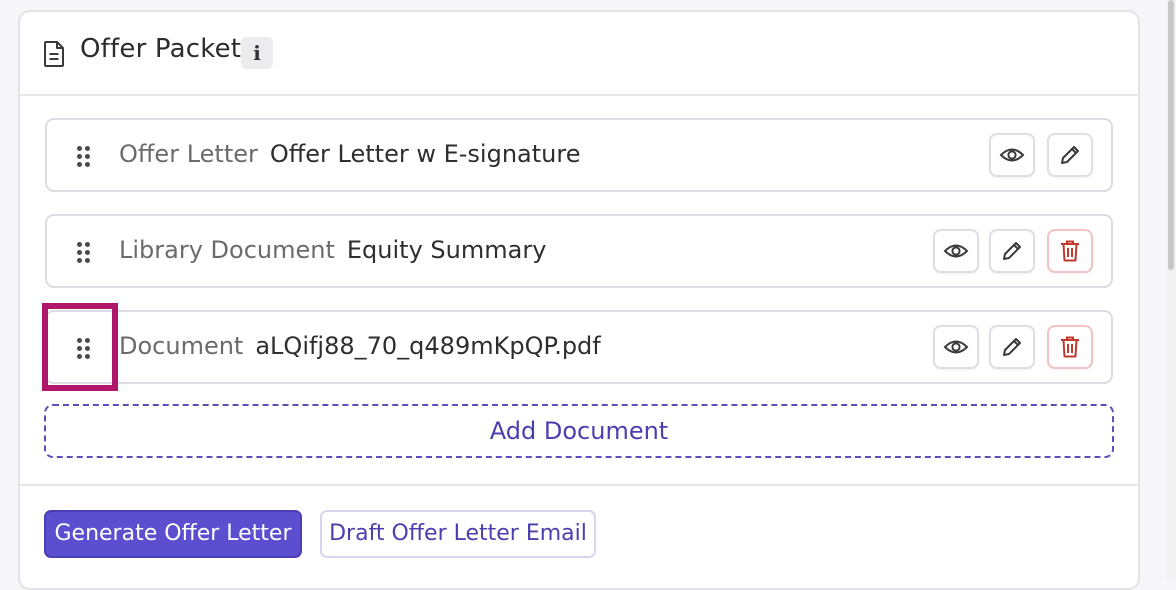  Describe the element at coordinates (1171, 135) in the screenshot. I see `scrollbar-thumb` at that location.